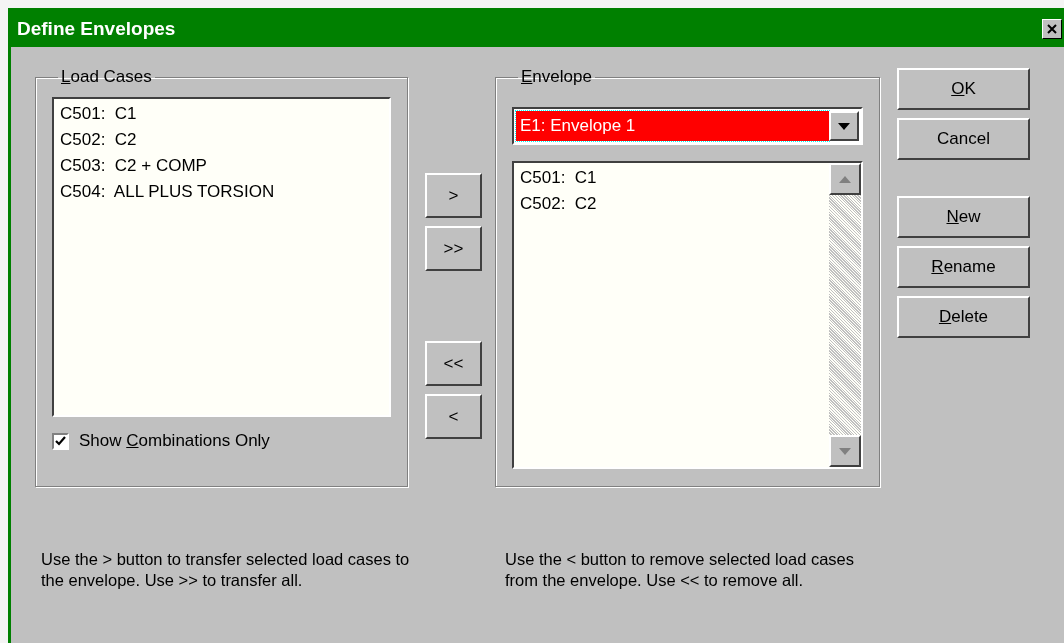 The height and width of the screenshot is (643, 1064). What do you see at coordinates (845, 315) in the screenshot?
I see `scrollbar` at bounding box center [845, 315].